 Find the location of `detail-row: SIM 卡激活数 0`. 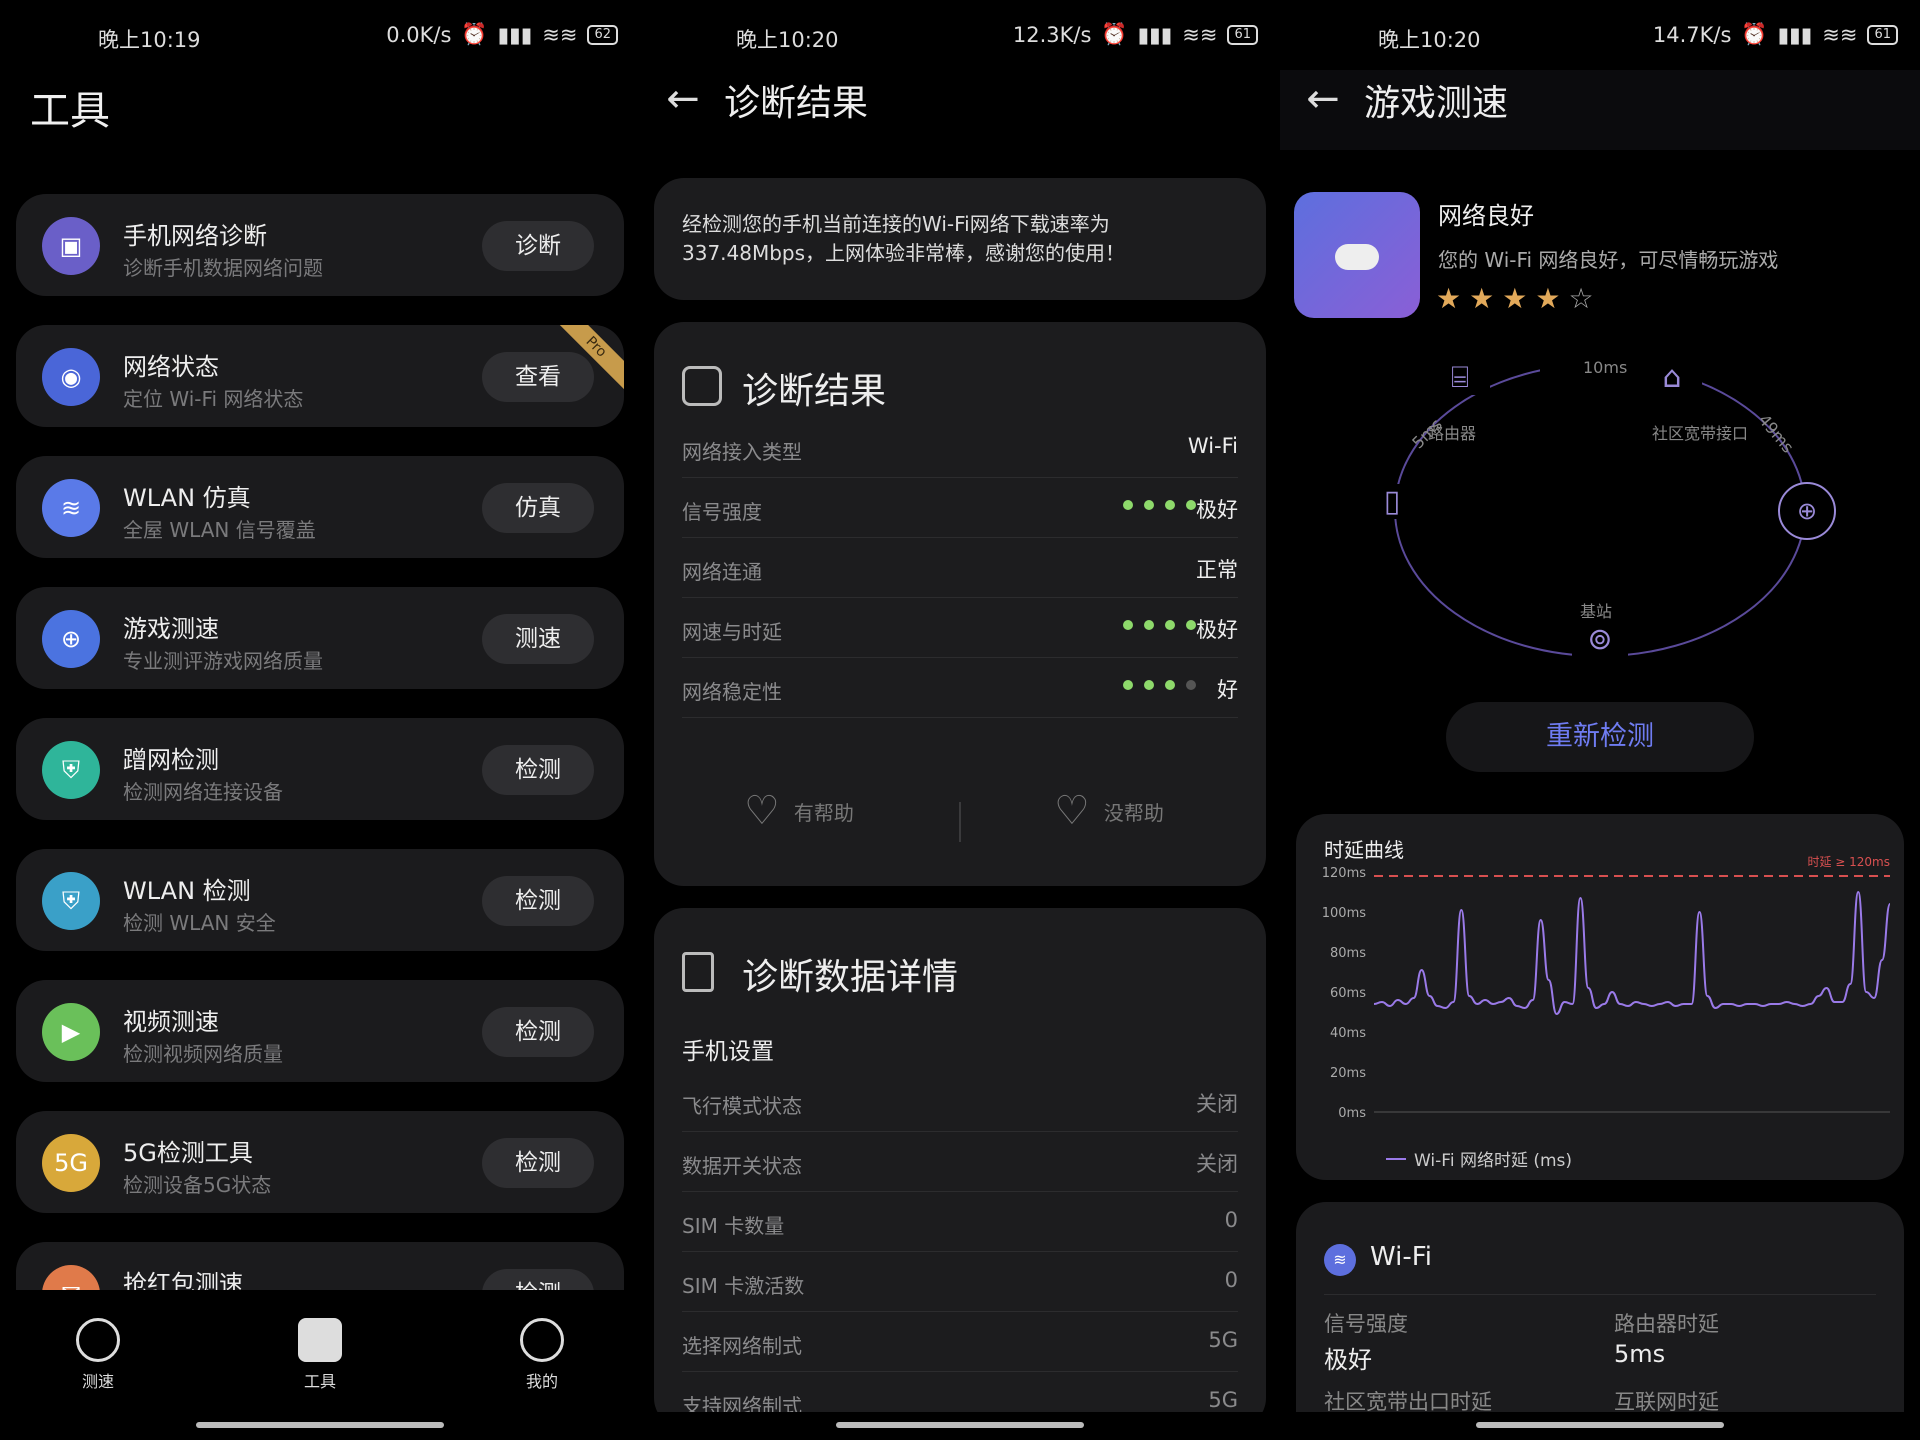

detail-row: SIM 卡激活数 0 is located at coordinates (960, 1282).